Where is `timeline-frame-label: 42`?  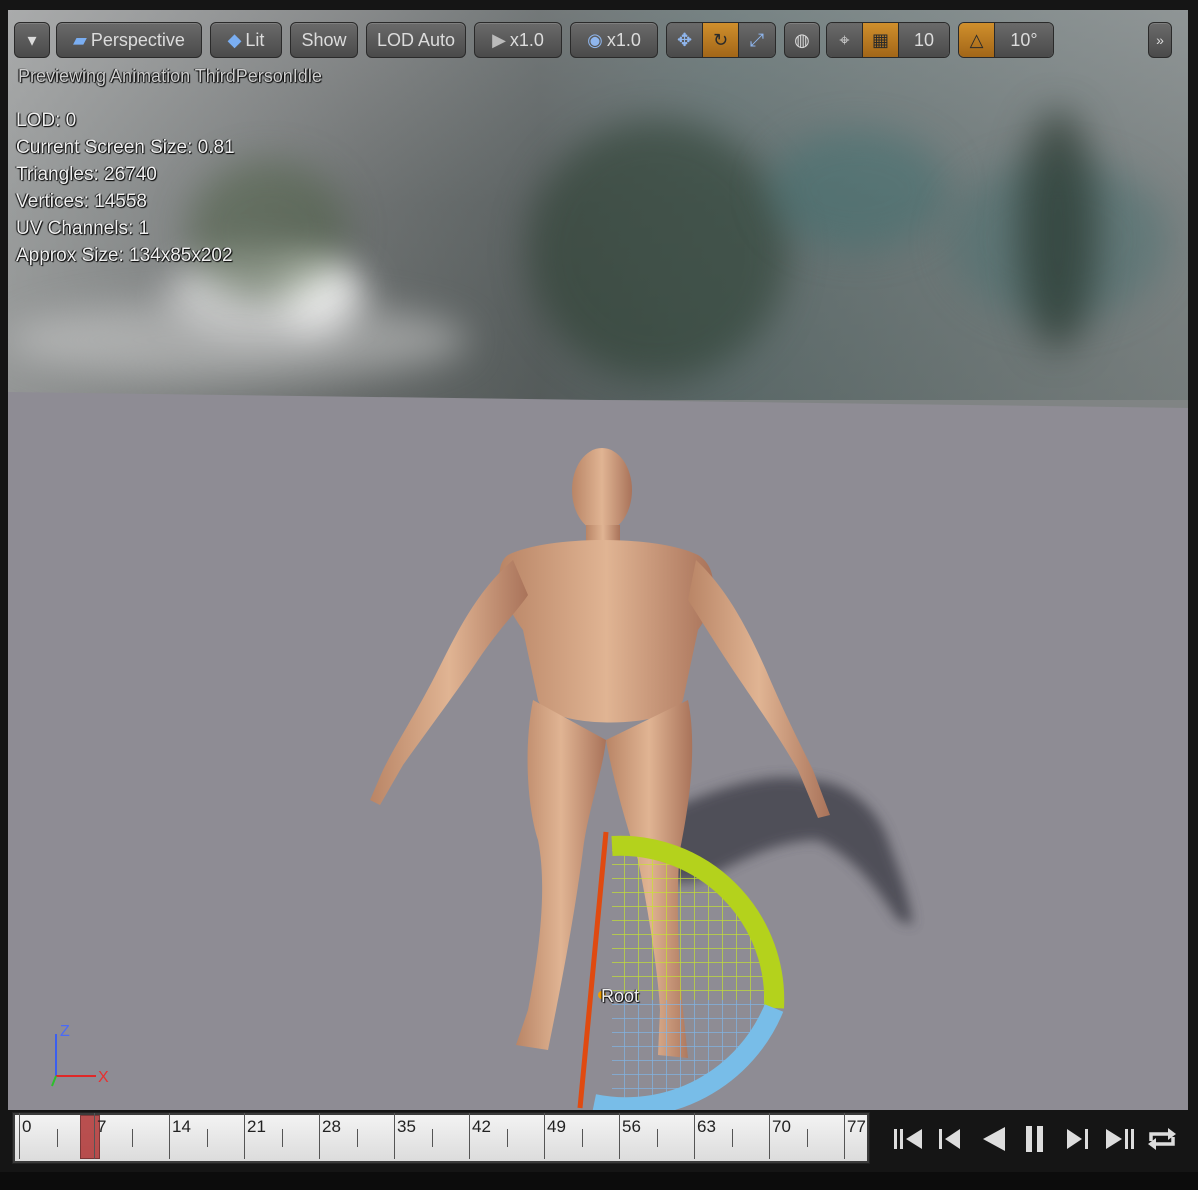
timeline-frame-label: 42 is located at coordinates (481, 1126).